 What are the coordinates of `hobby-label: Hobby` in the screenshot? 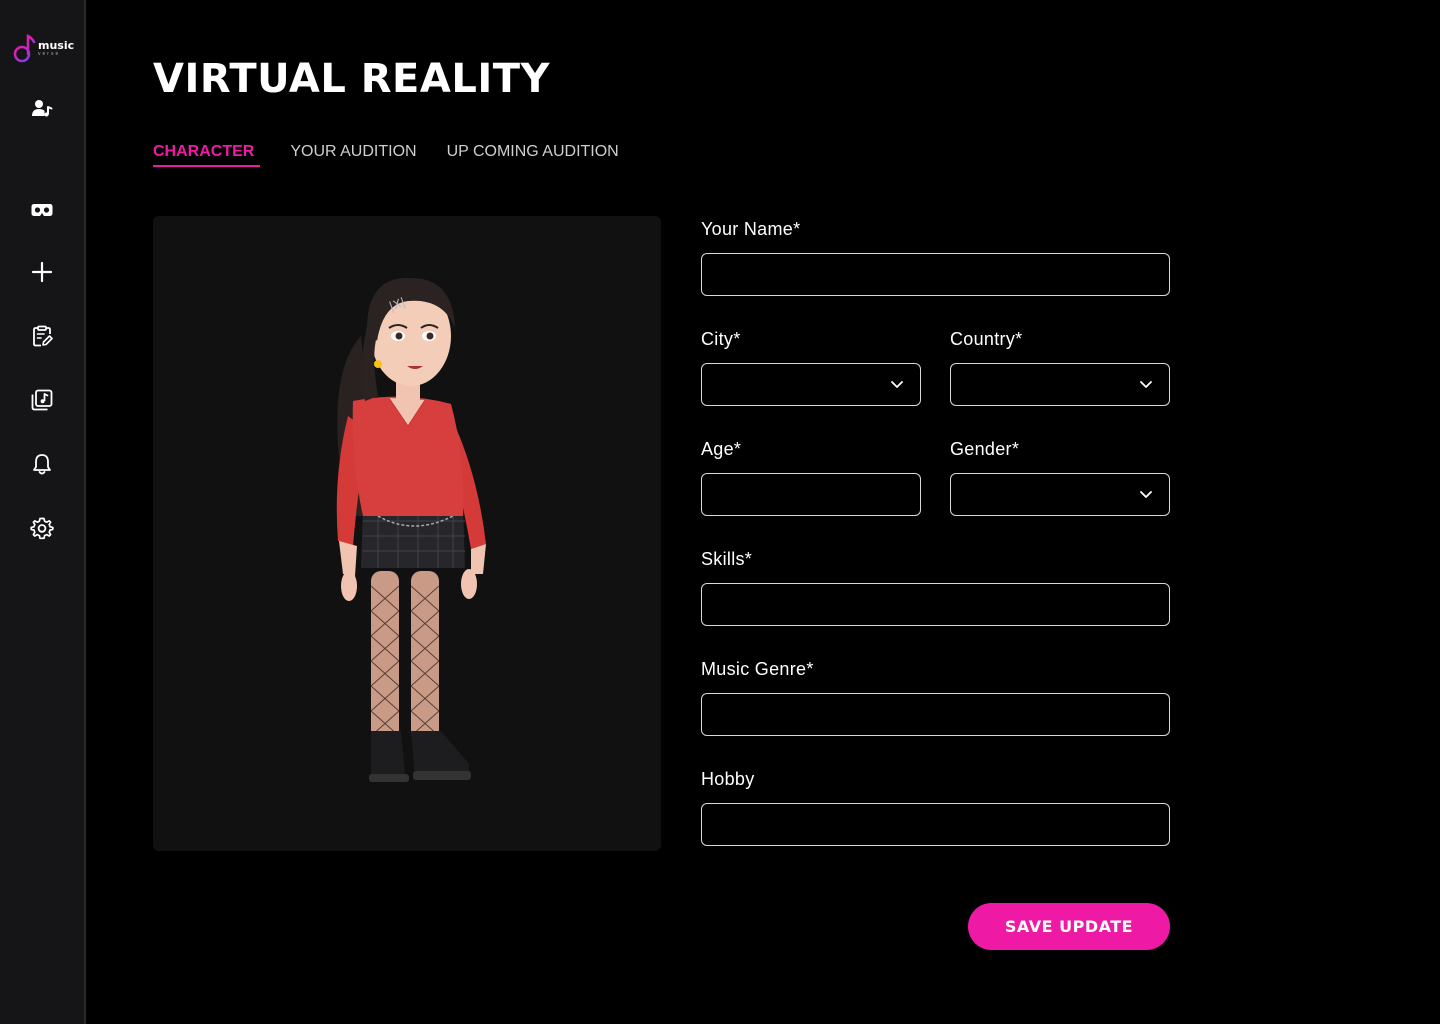 It's located at (728, 779).